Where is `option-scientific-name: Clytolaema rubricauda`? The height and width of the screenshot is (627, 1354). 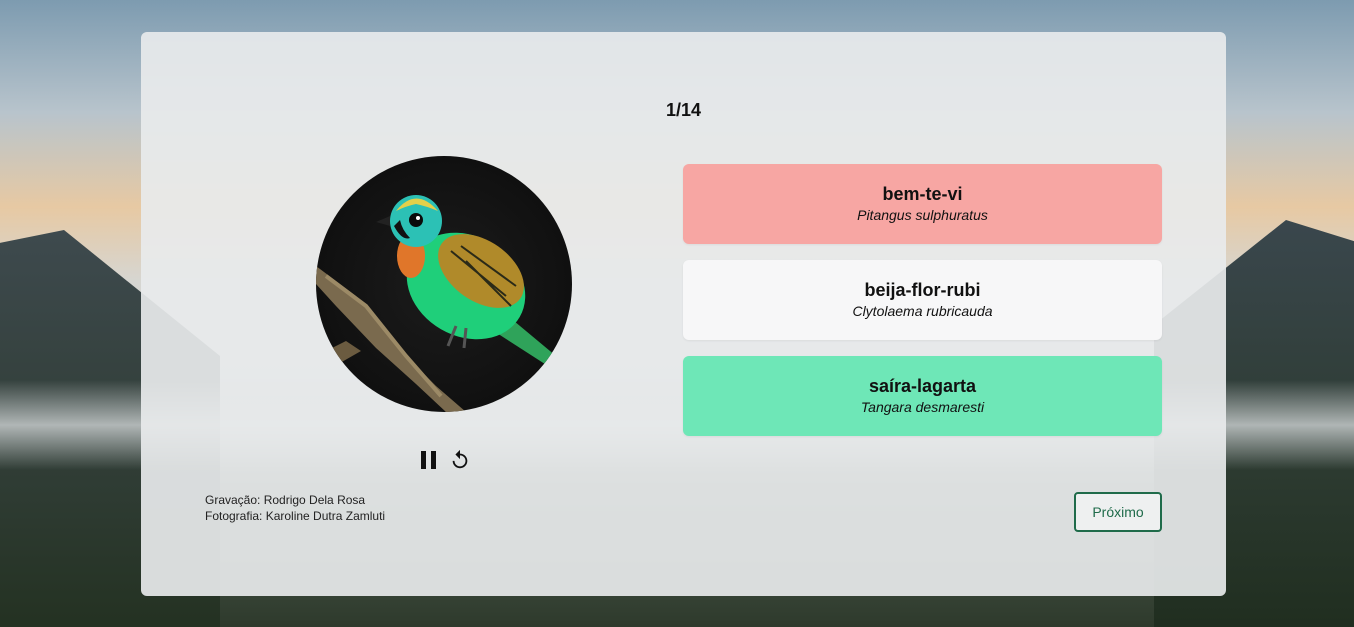
option-scientific-name: Clytolaema rubricauda is located at coordinates (922, 311).